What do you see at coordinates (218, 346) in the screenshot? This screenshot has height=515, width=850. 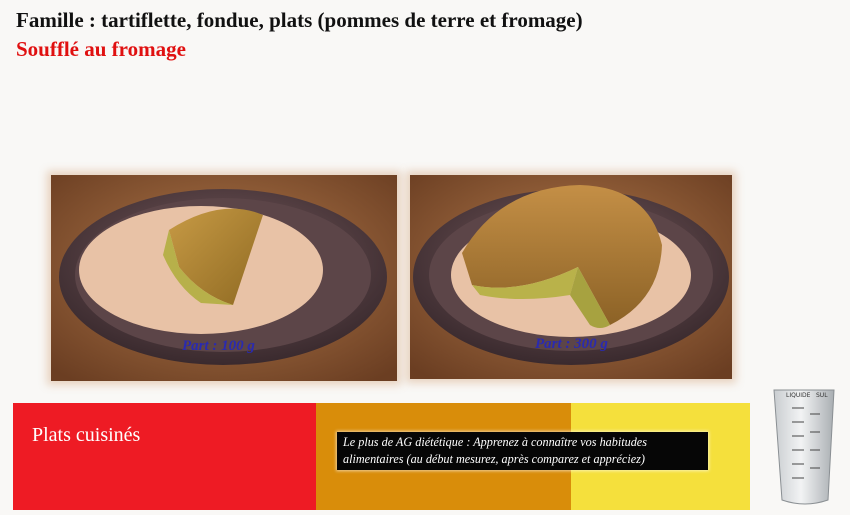 I see `portion-label-100g: Part : 100 g` at bounding box center [218, 346].